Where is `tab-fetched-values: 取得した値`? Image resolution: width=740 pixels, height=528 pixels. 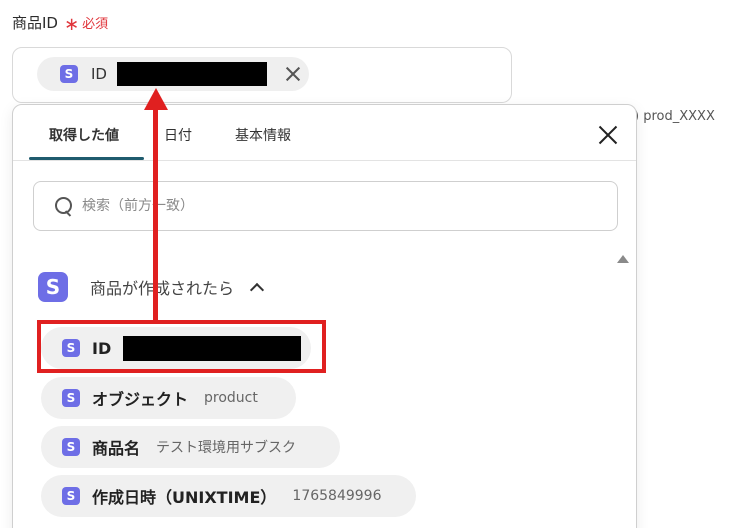
tab-fetched-values: 取得した値 is located at coordinates (84, 135).